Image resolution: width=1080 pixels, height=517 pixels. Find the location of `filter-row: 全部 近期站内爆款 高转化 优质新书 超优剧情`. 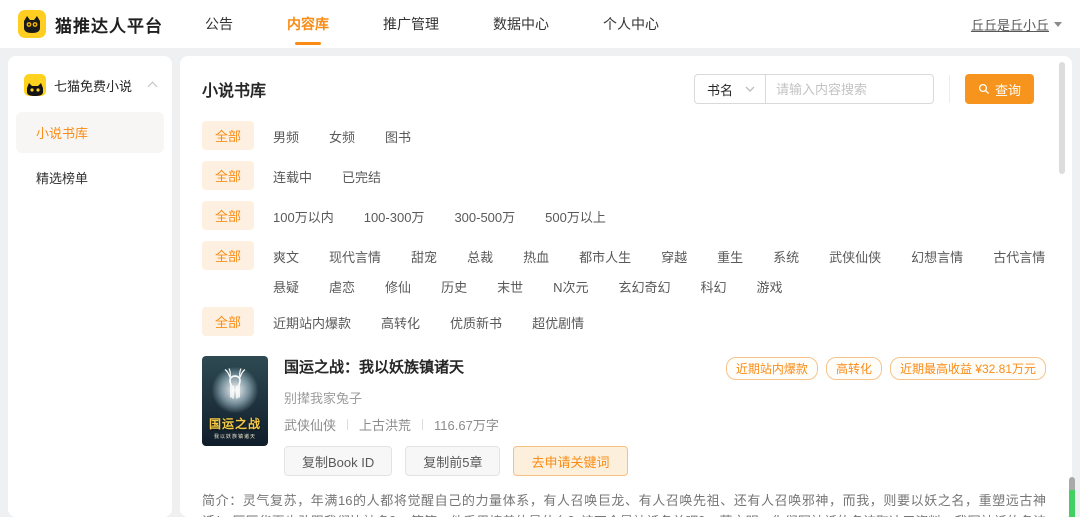

filter-row: 全部 近期站内爆款 高转化 优质新书 超优剧情 is located at coordinates (624, 321).